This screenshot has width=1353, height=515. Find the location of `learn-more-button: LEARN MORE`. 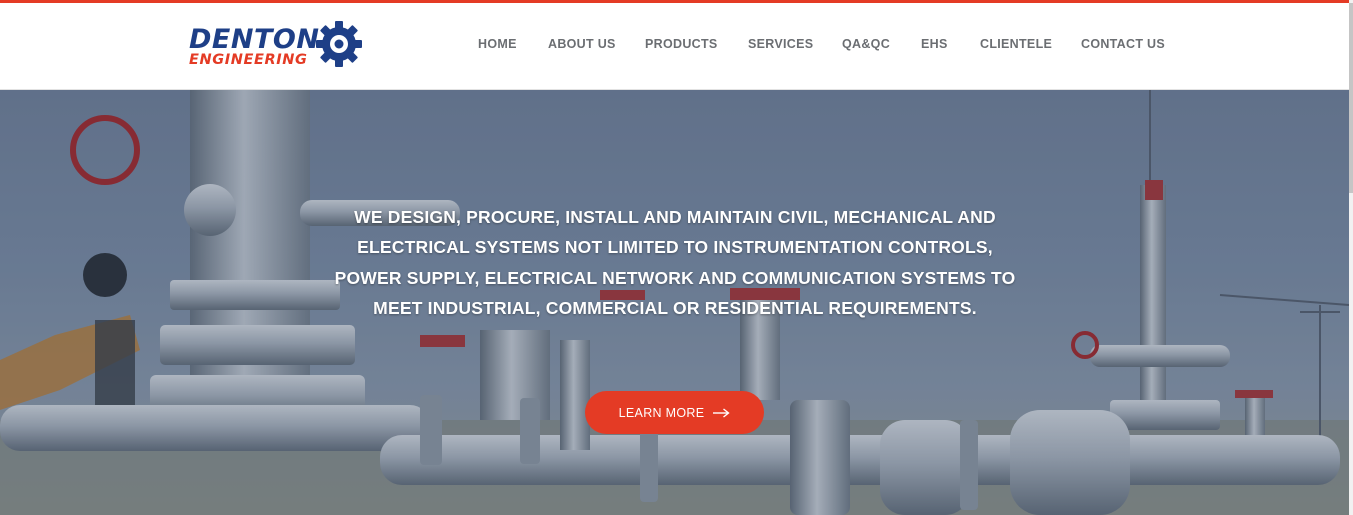

learn-more-button: LEARN MORE is located at coordinates (674, 412).